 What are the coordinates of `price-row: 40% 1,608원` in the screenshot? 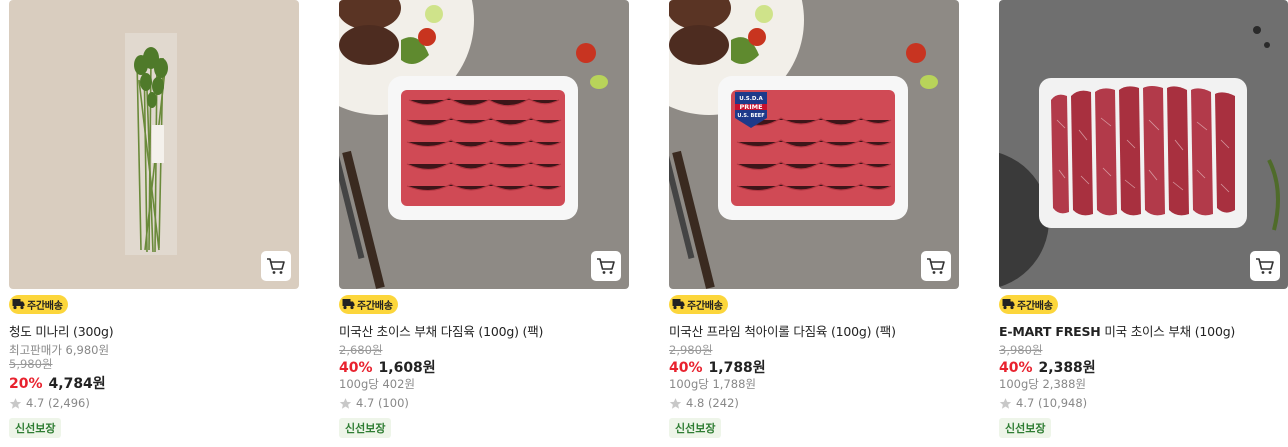 It's located at (387, 367).